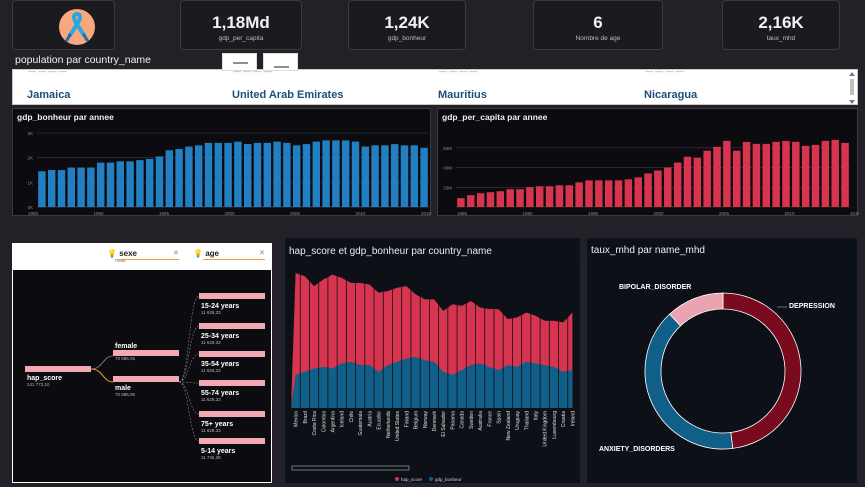  I want to click on chart-title: taux_mhd par name_mhd, so click(648, 250).